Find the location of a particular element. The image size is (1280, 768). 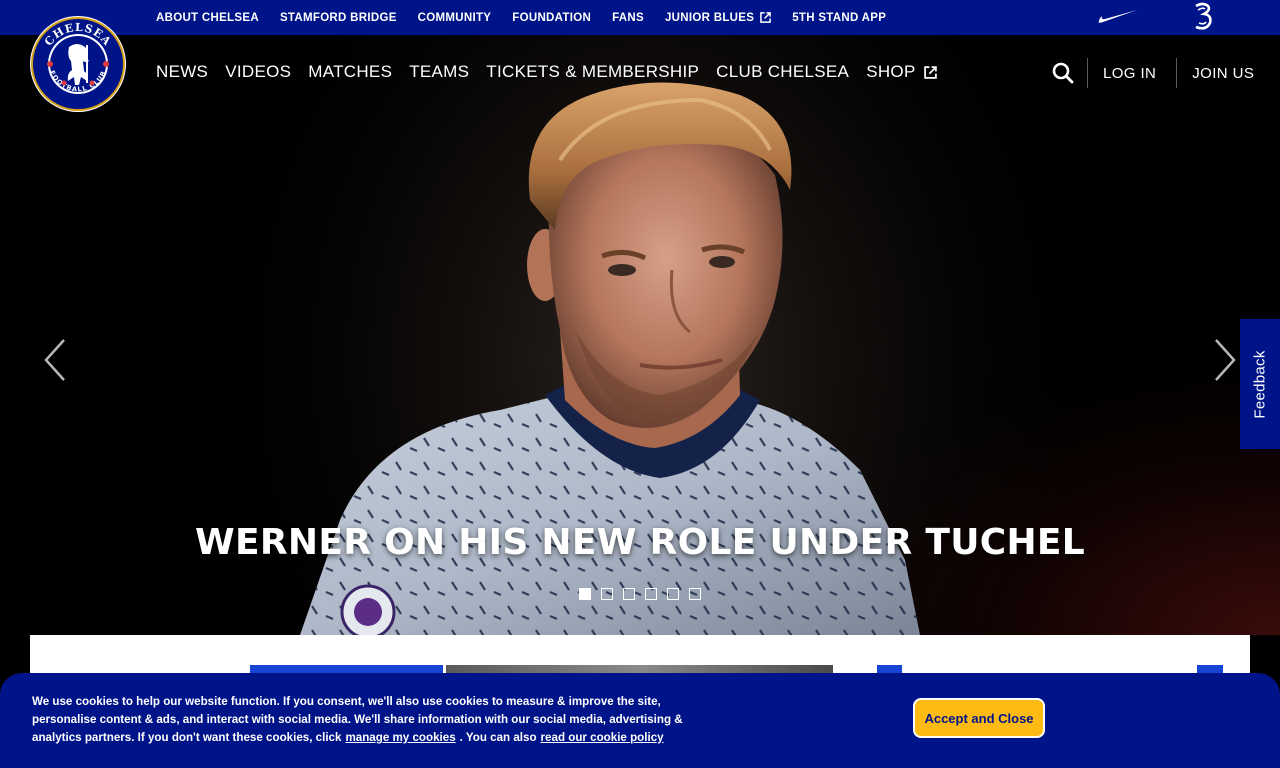

nav-item-label: TICKETS & MEMBERSHIP is located at coordinates (593, 71).